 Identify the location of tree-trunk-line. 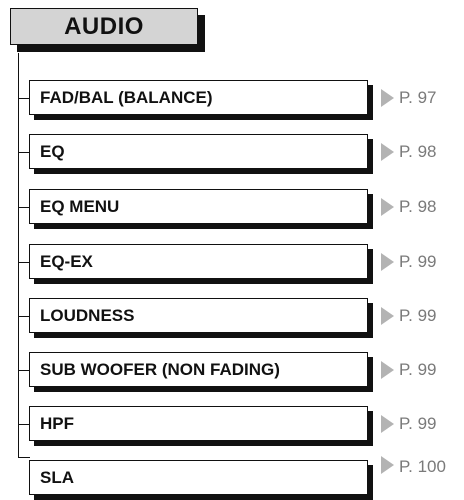
(18, 255).